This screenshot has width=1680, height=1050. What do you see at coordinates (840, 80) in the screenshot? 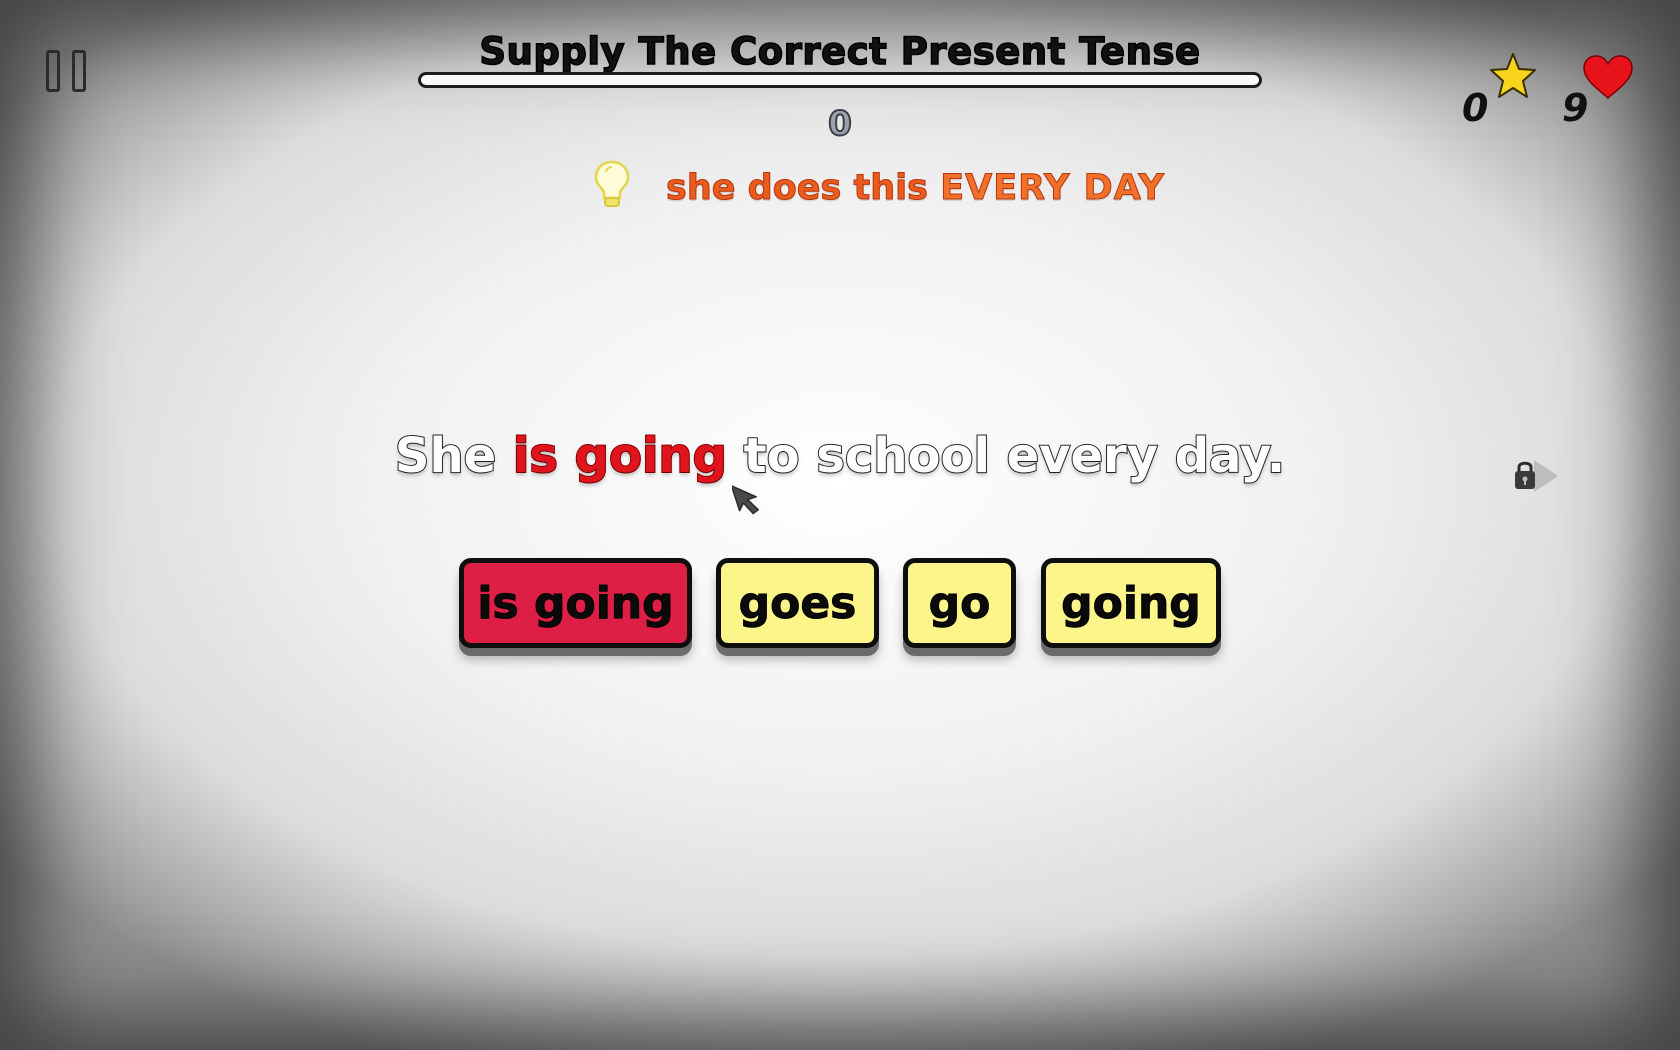
I see `level-progress-bar` at bounding box center [840, 80].